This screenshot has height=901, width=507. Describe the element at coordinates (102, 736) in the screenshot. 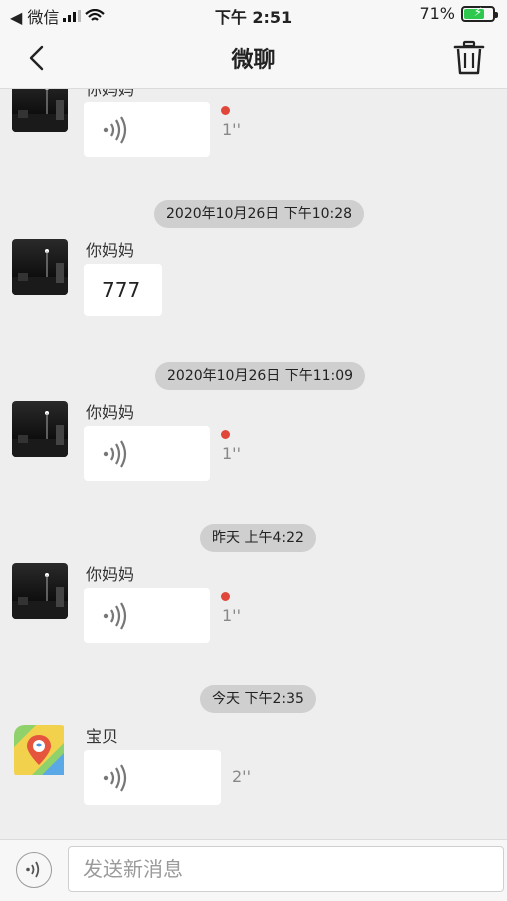

I see `sender-name: 宝贝` at that location.